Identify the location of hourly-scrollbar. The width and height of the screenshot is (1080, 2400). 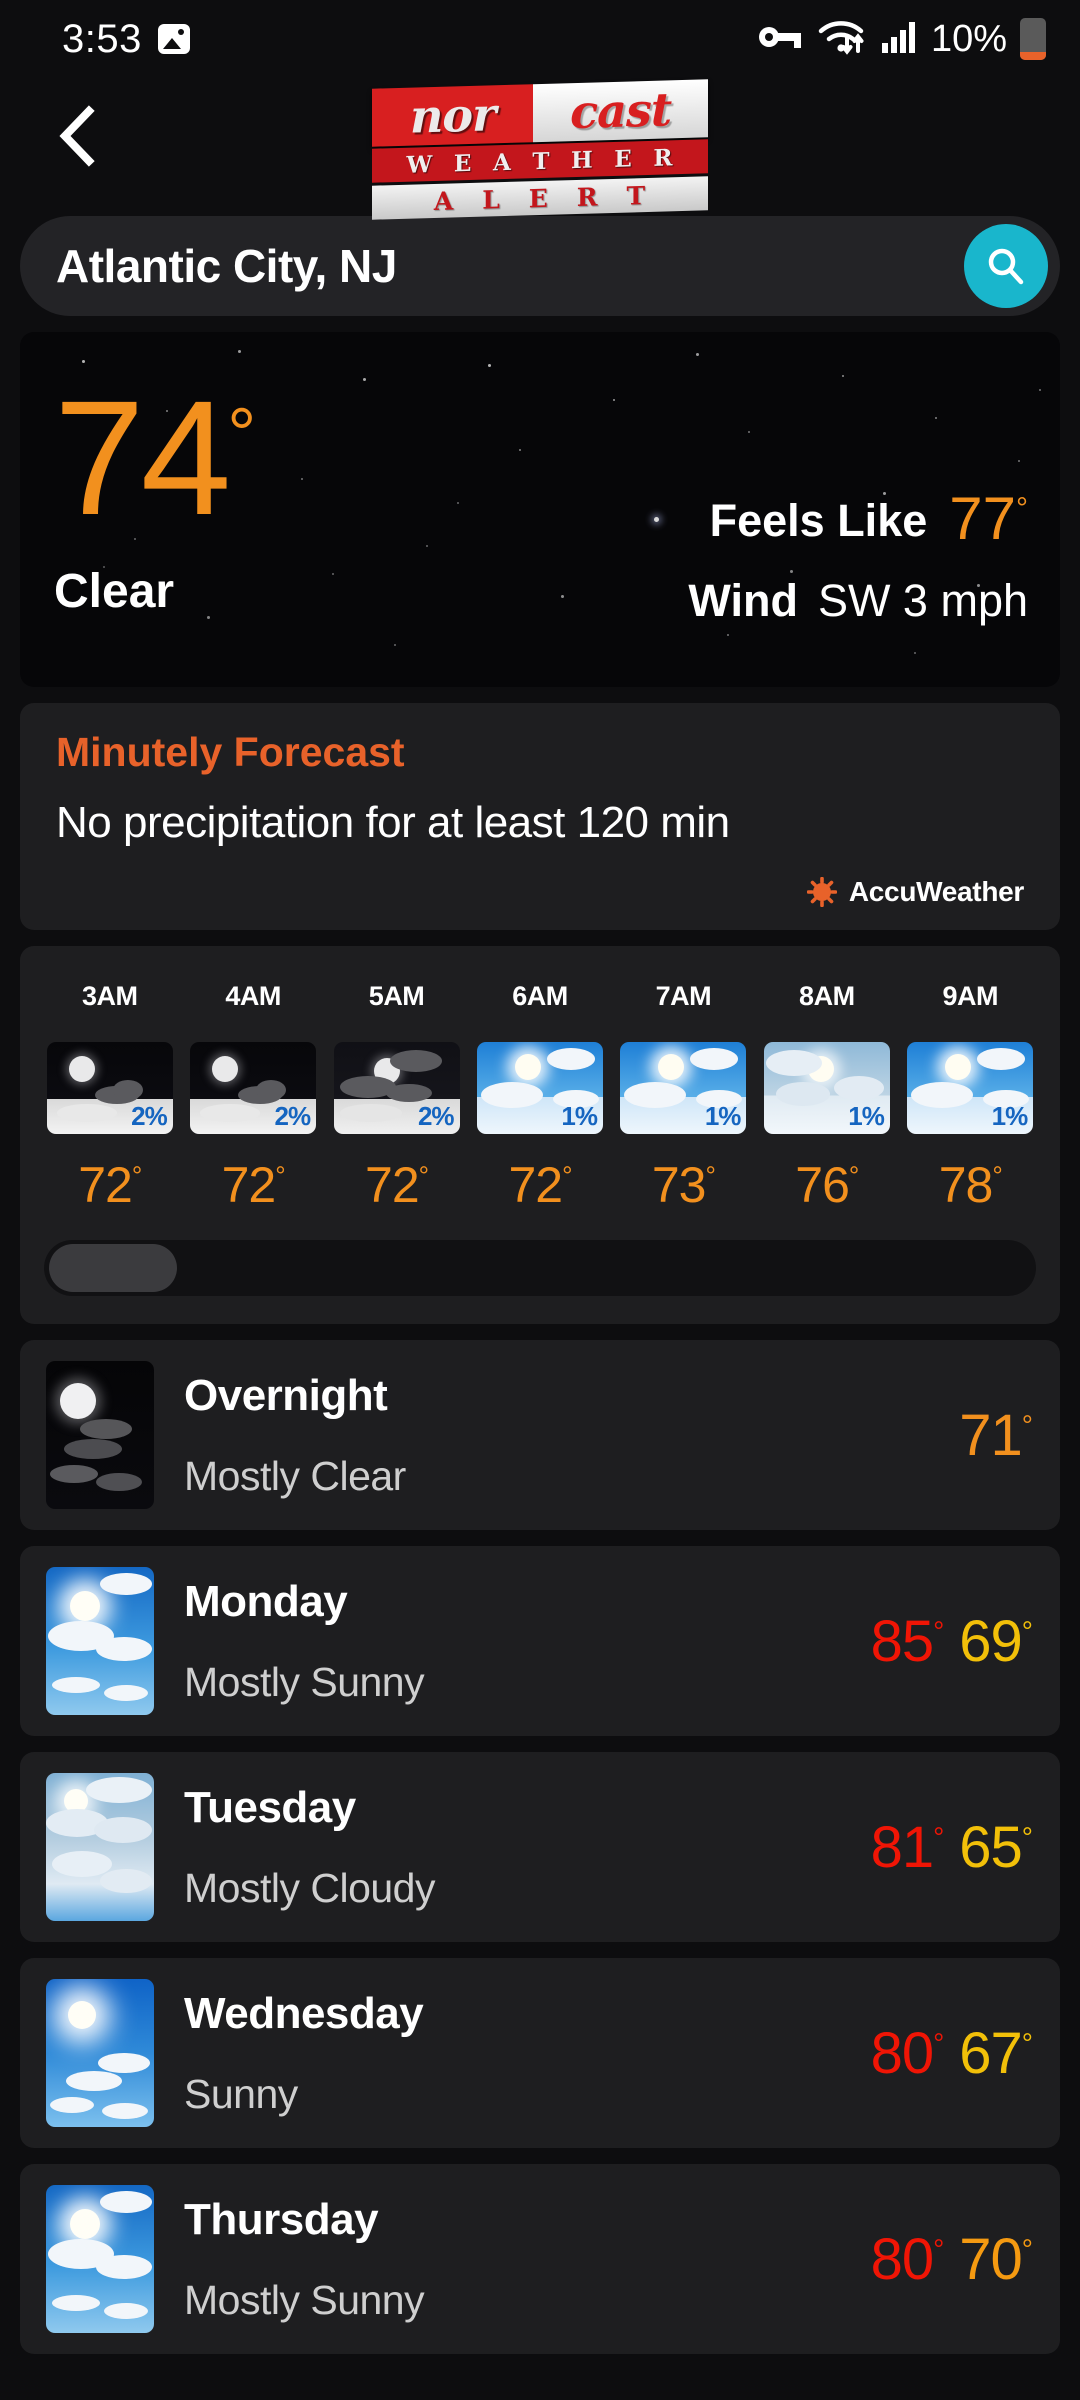
(540, 1268).